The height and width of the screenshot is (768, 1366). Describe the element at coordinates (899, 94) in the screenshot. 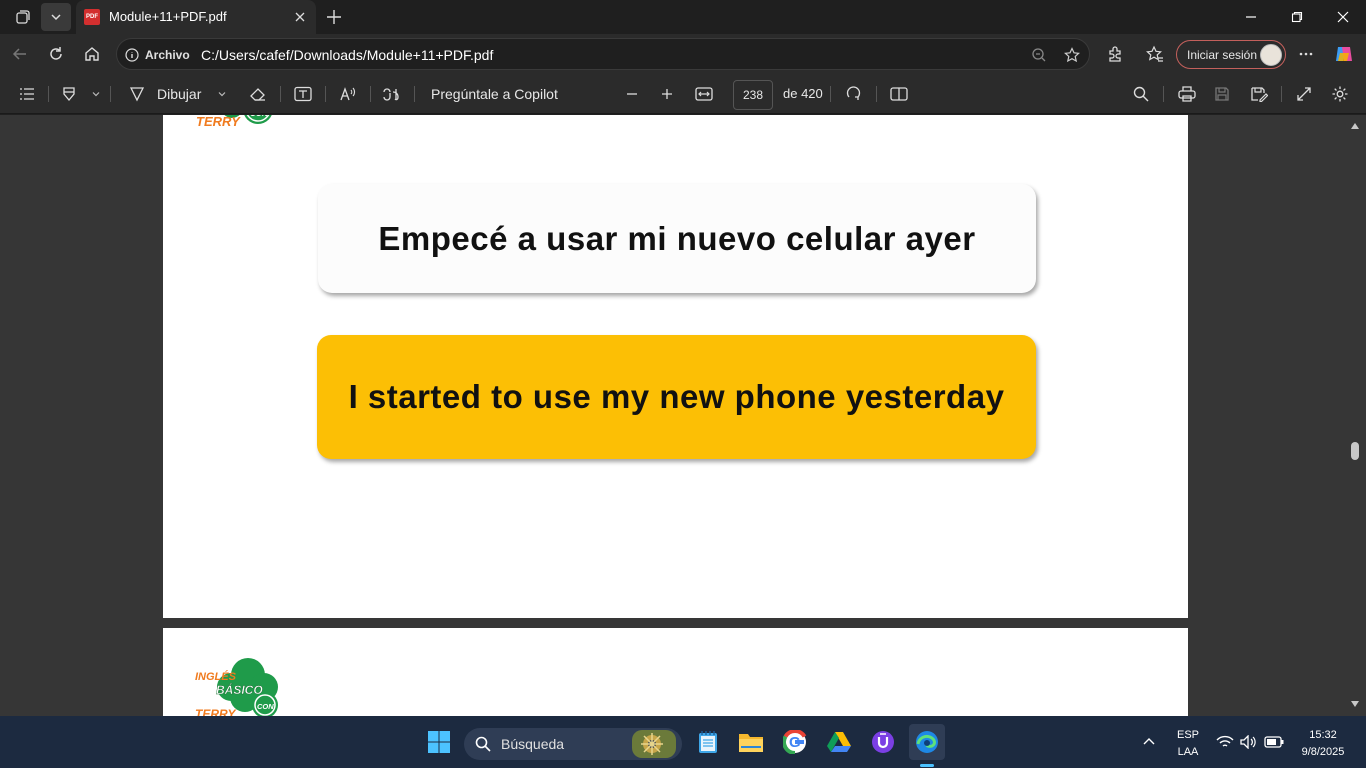

I see `page-view-icon` at that location.